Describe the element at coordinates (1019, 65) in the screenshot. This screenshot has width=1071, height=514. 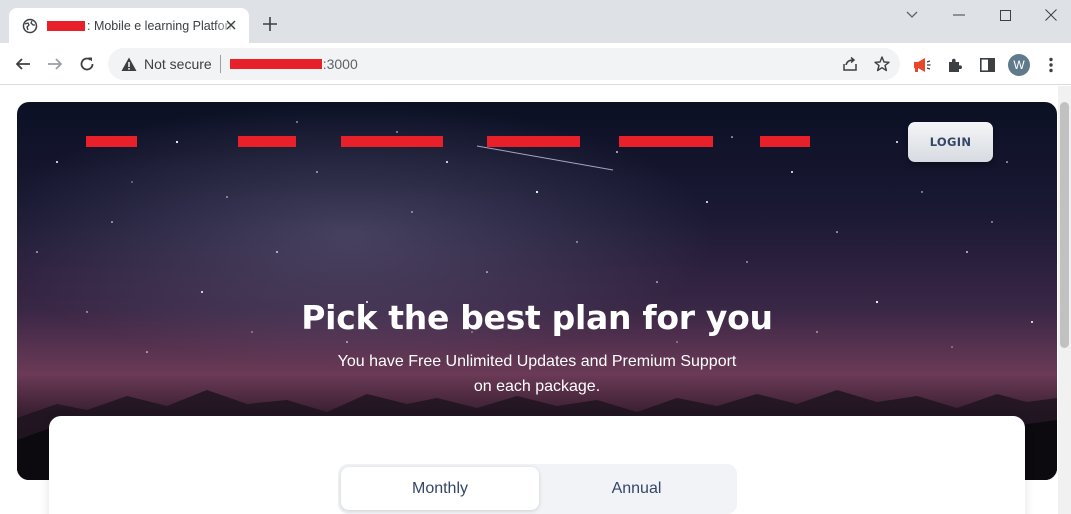
I see `profile-avatar: W` at that location.